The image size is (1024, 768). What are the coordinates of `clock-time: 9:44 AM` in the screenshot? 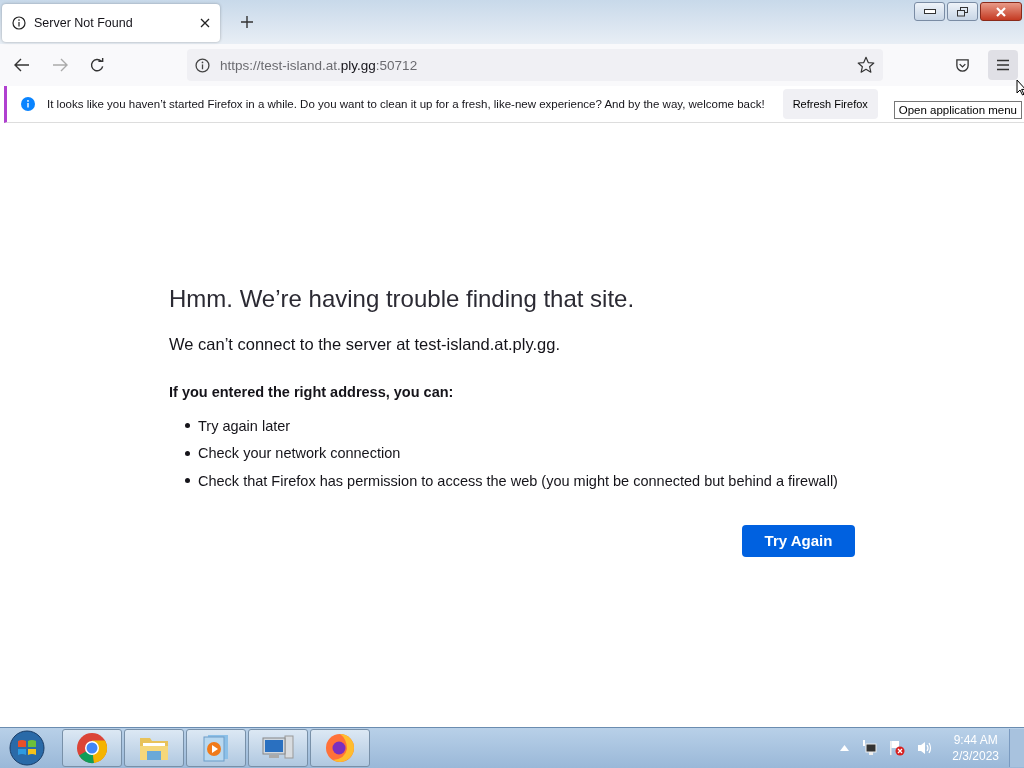 It's located at (975, 740).